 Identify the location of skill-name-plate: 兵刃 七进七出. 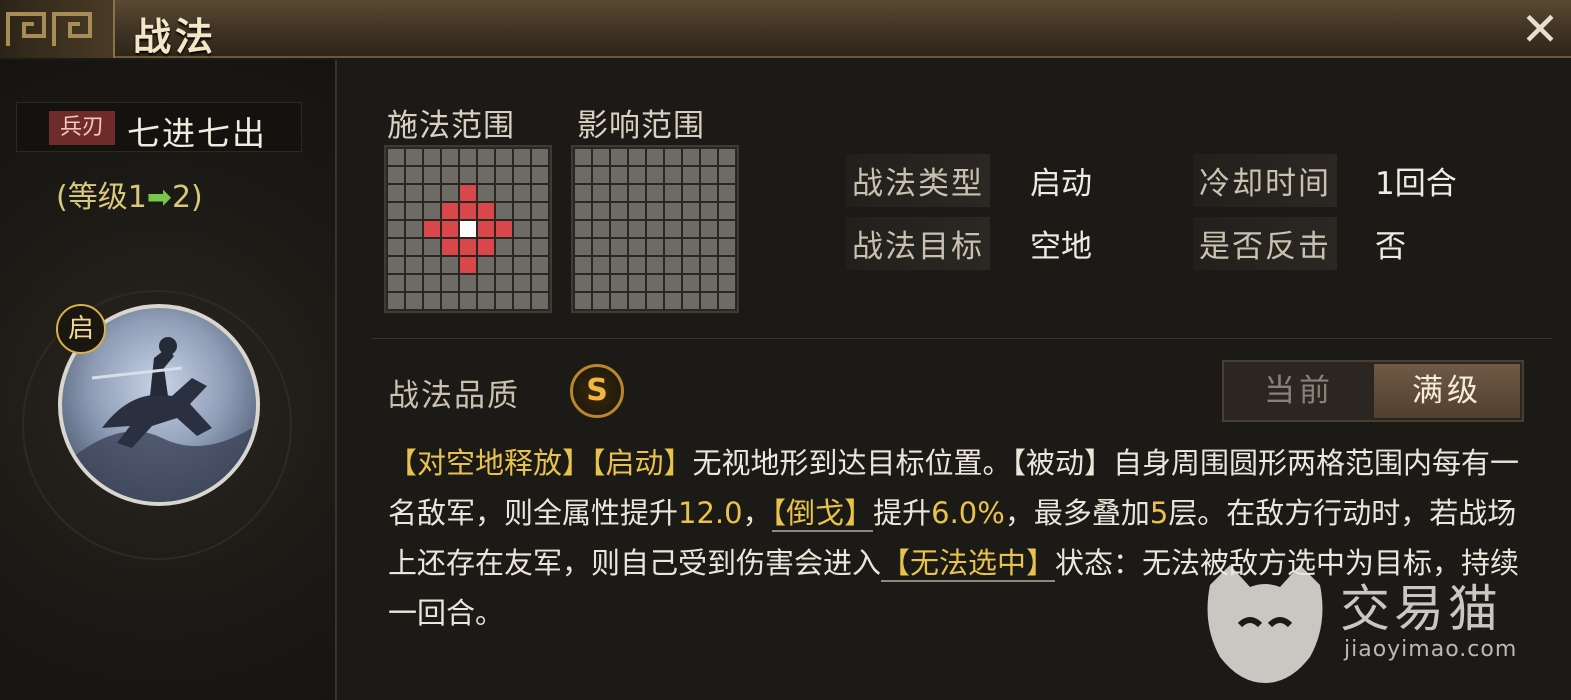
(159, 127).